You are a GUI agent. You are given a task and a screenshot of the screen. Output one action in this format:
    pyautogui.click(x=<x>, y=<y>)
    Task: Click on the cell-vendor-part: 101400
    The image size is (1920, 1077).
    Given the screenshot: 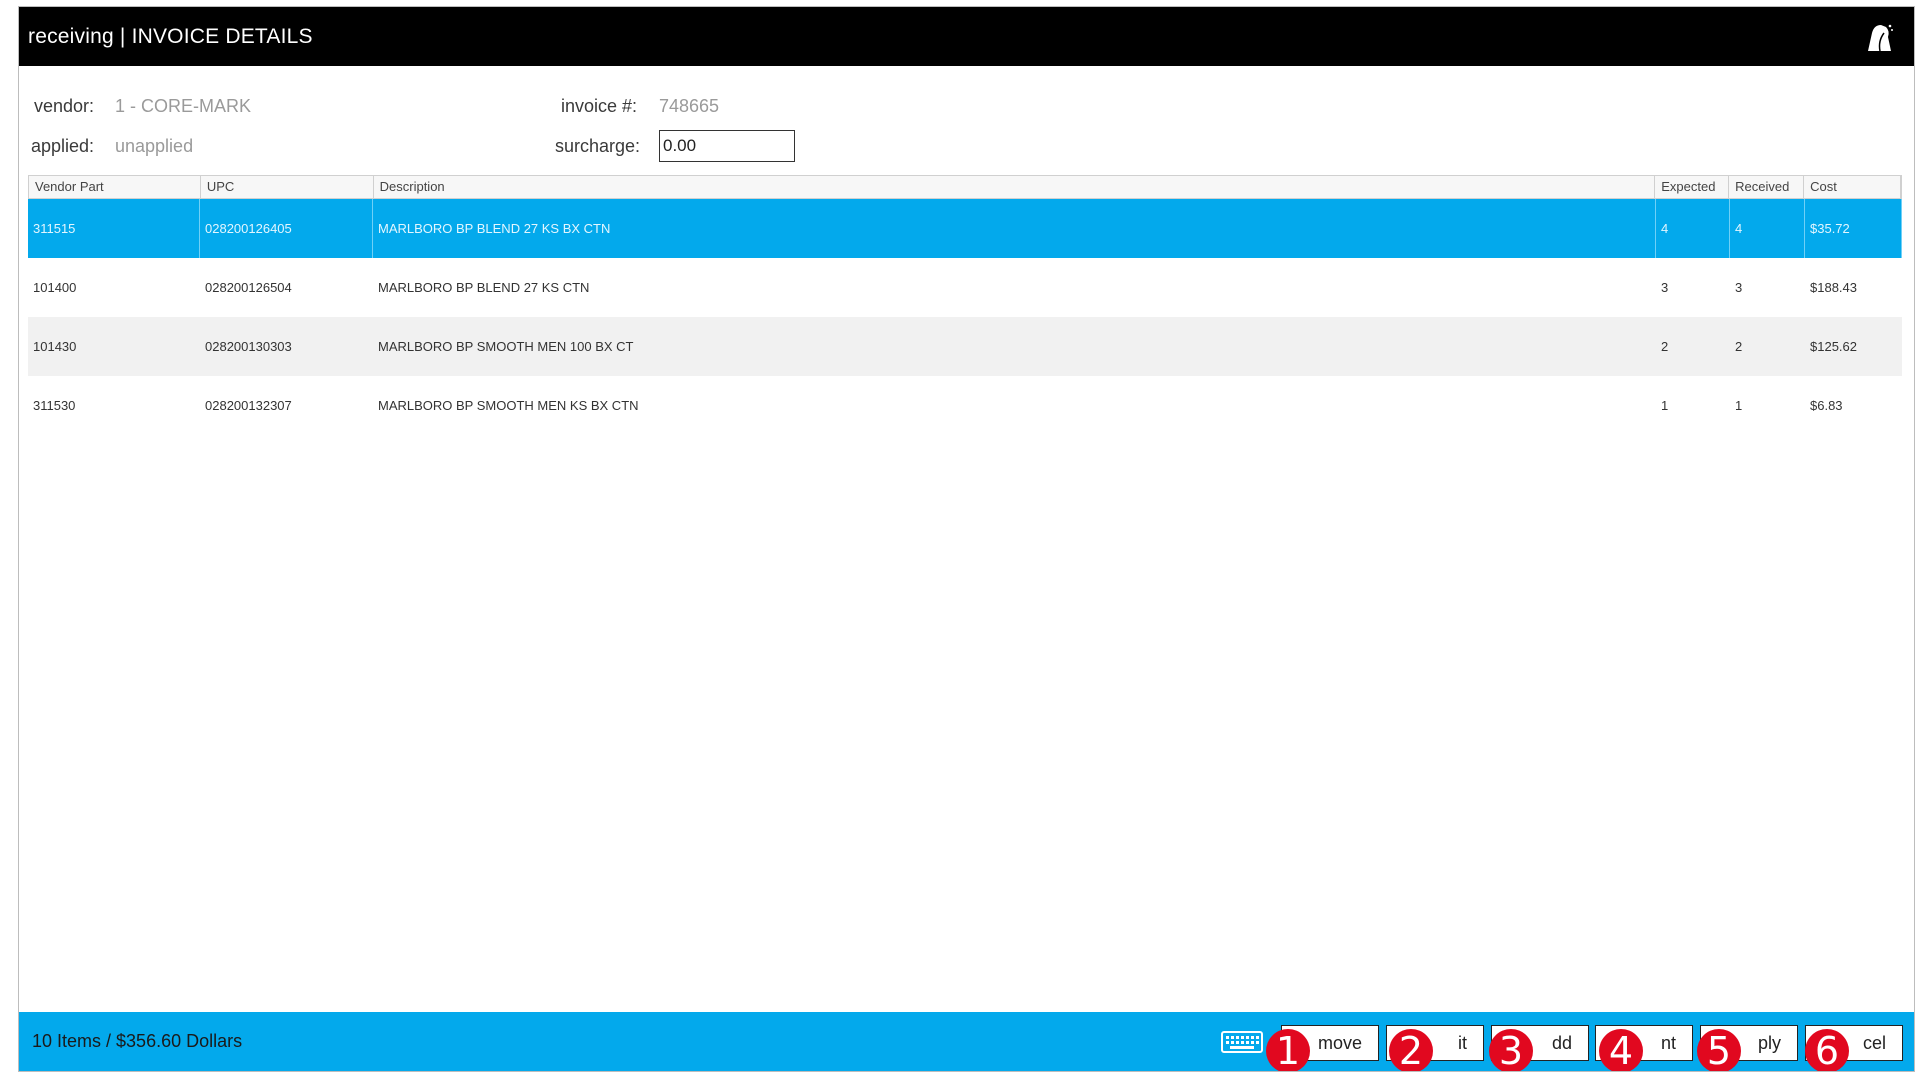 What is the action you would take?
    pyautogui.click(x=55, y=287)
    